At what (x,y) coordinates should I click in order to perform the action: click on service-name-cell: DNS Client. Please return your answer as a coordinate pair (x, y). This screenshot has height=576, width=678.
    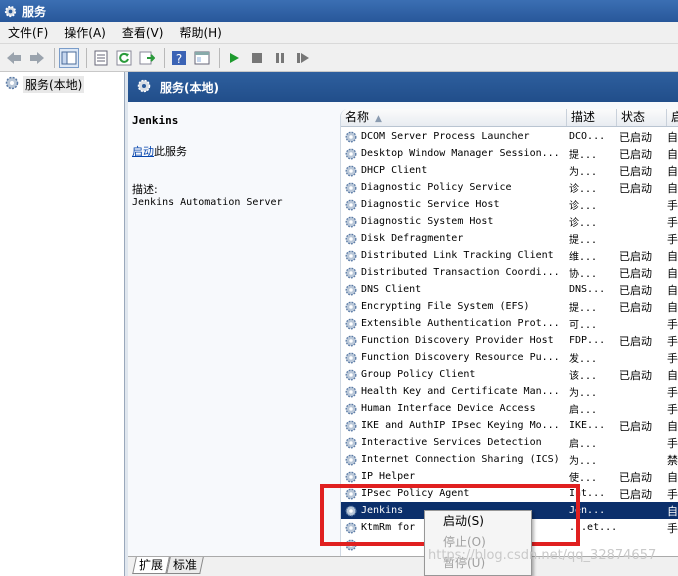
    Looking at the image, I should click on (391, 289).